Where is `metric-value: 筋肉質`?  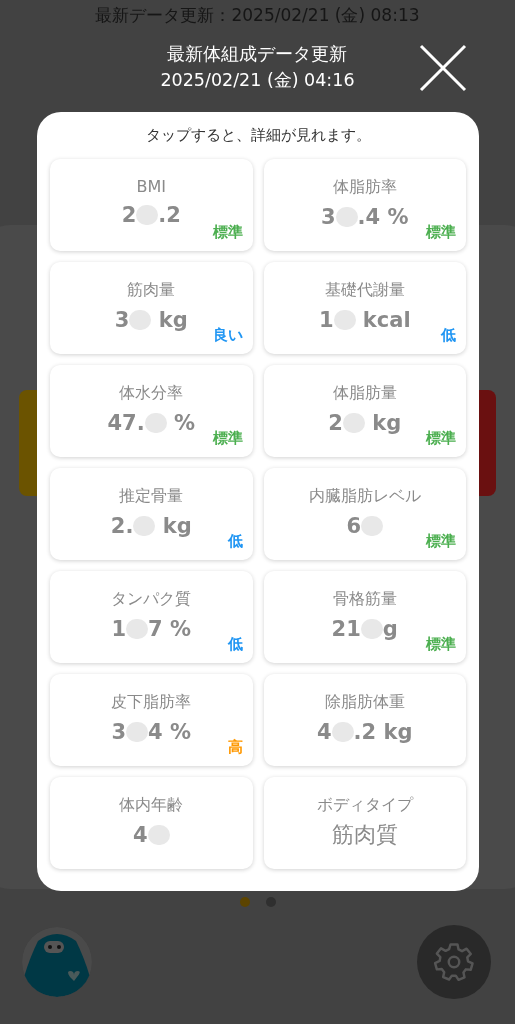 metric-value: 筋肉質 is located at coordinates (364, 835).